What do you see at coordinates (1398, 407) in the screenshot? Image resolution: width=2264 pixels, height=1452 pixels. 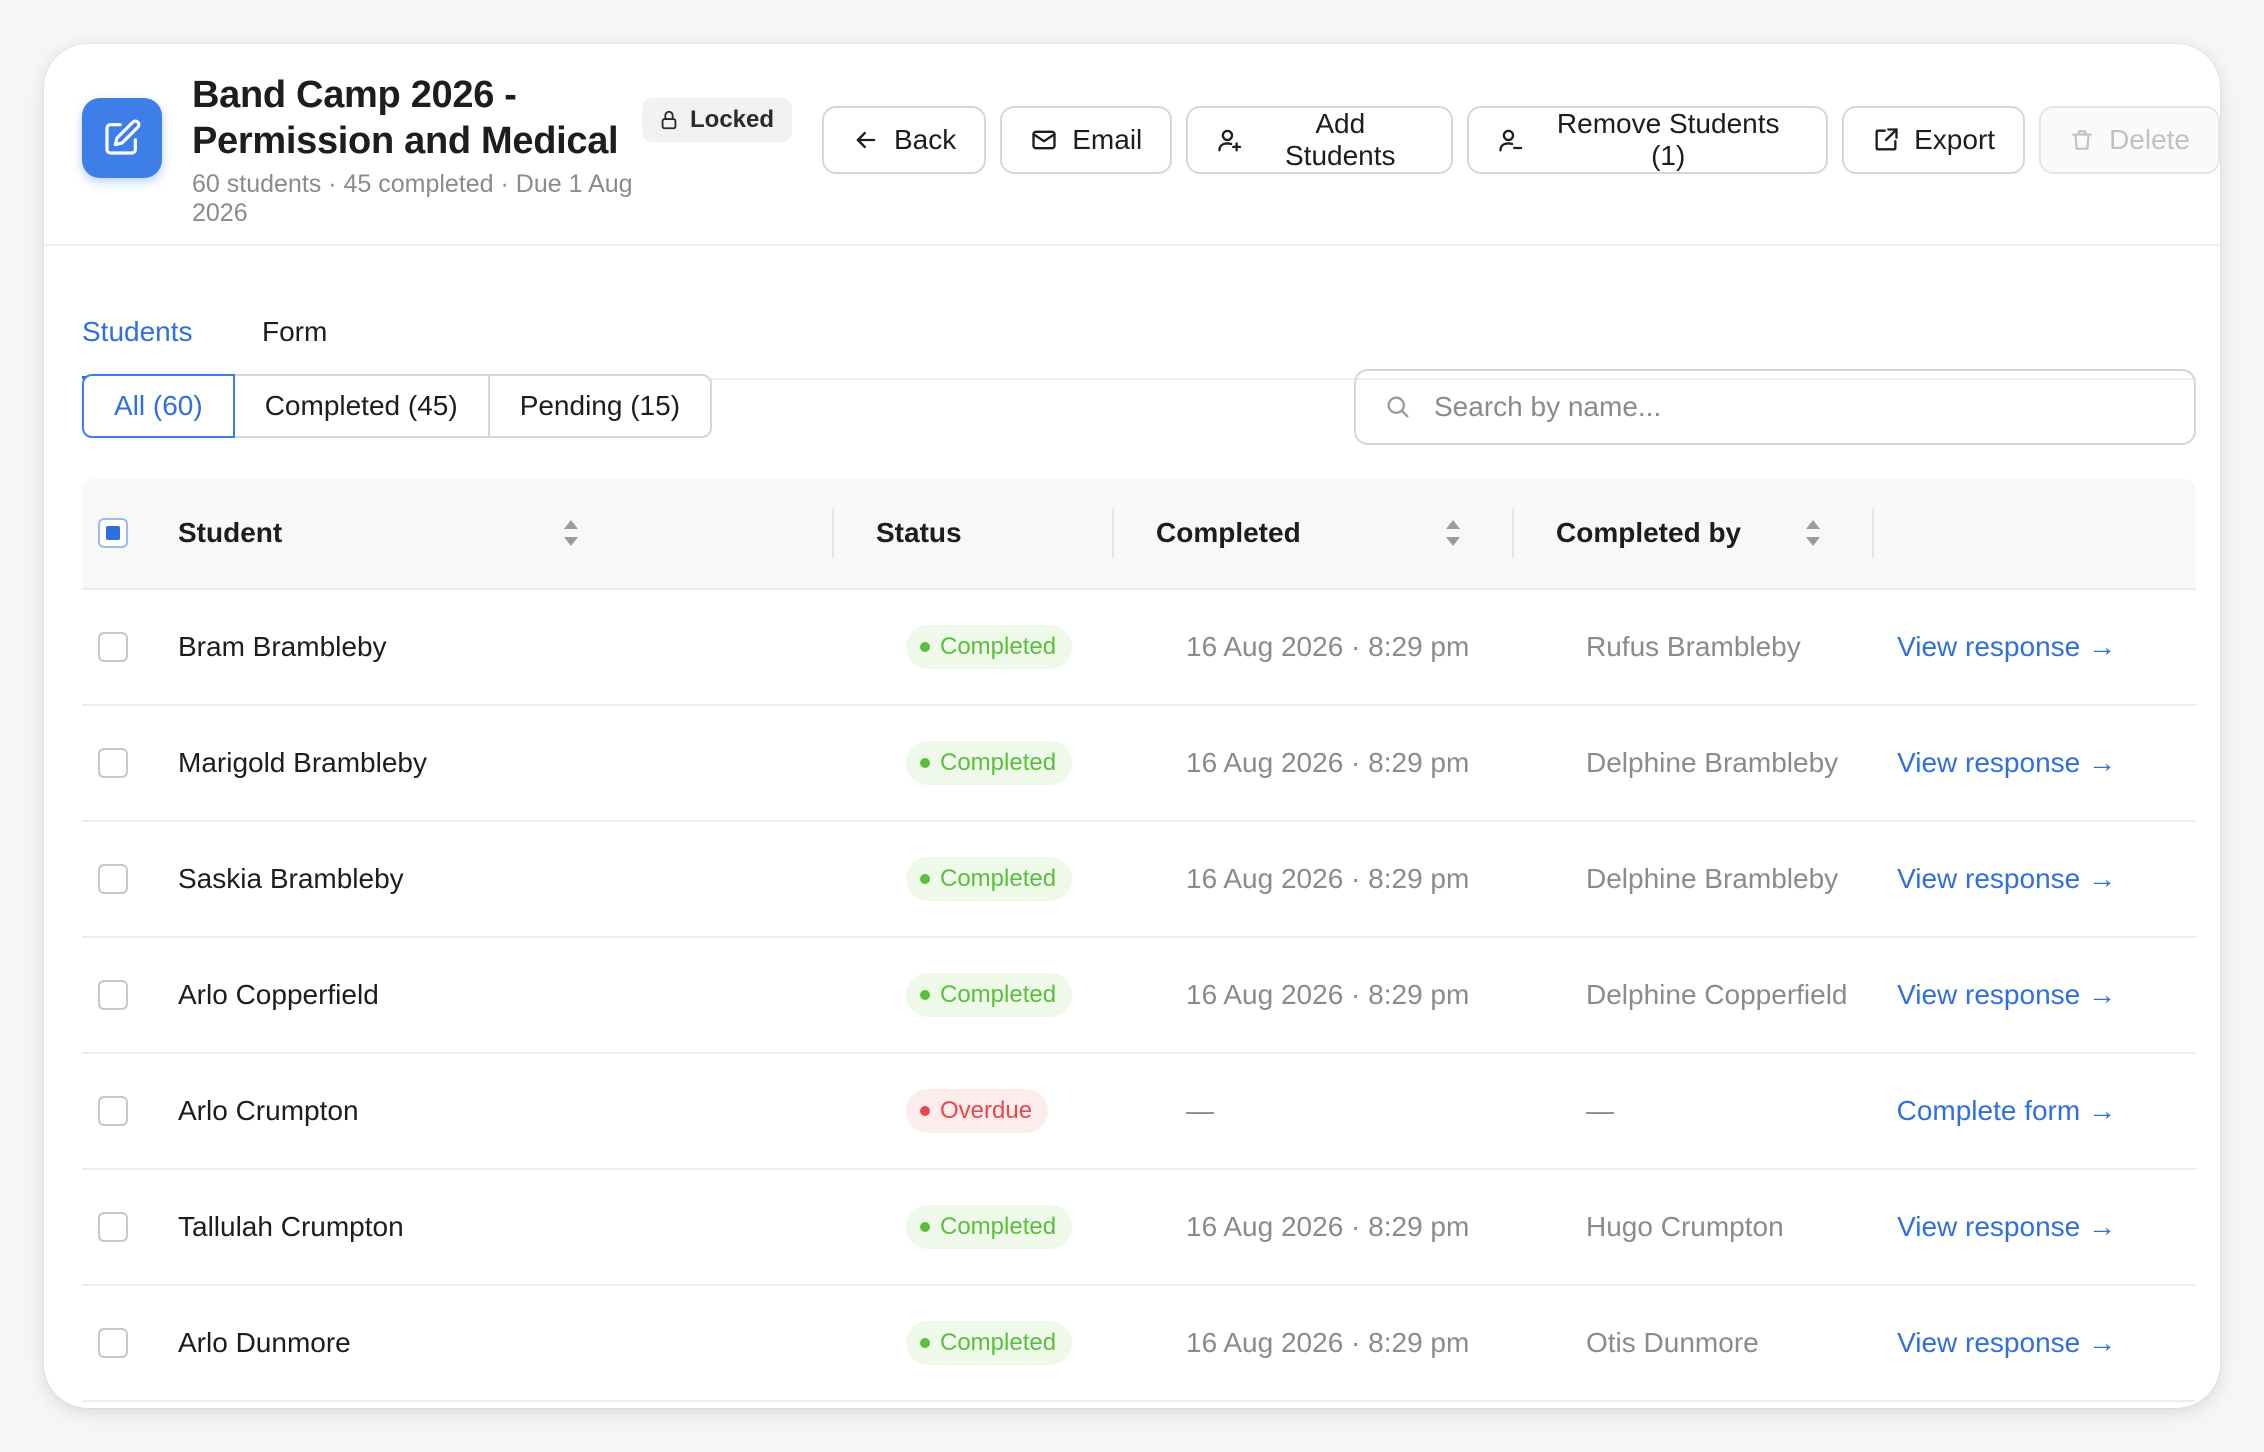 I see `search-icon` at bounding box center [1398, 407].